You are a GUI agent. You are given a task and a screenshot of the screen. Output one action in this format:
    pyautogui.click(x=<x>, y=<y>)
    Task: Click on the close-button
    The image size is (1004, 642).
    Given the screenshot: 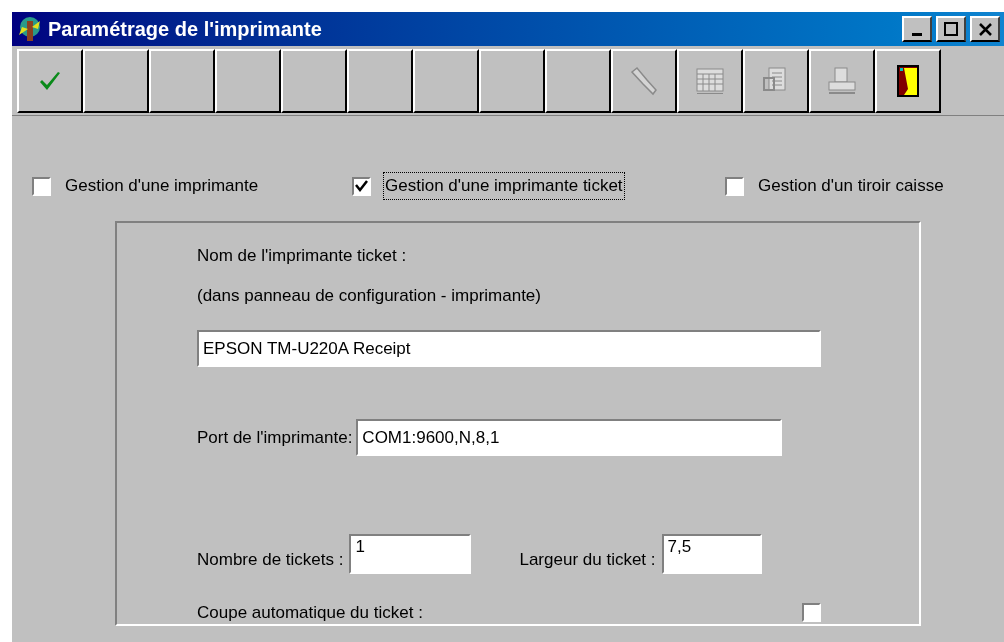 What is the action you would take?
    pyautogui.click(x=985, y=29)
    